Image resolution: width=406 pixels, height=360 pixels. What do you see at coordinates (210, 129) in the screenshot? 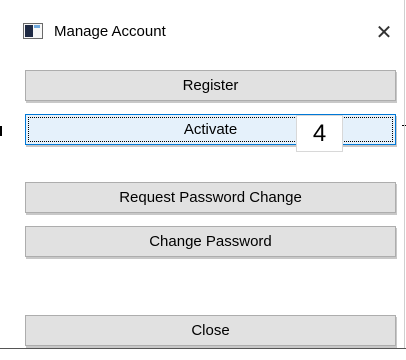
I see `activate-button-label: Activate` at bounding box center [210, 129].